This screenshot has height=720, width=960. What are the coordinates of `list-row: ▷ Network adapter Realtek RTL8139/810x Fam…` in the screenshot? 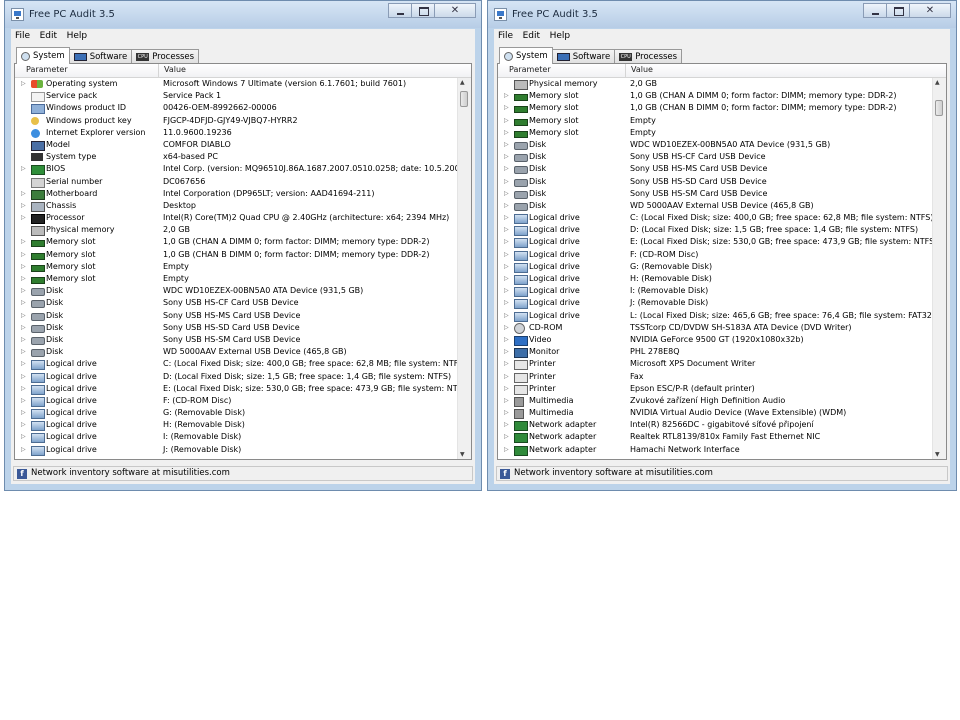 It's located at (715, 437).